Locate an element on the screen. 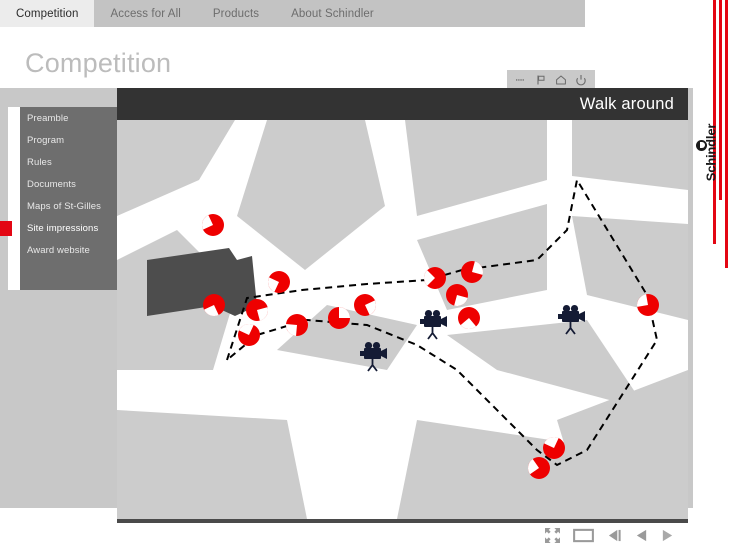  nav-tab-label: Products is located at coordinates (236, 13).